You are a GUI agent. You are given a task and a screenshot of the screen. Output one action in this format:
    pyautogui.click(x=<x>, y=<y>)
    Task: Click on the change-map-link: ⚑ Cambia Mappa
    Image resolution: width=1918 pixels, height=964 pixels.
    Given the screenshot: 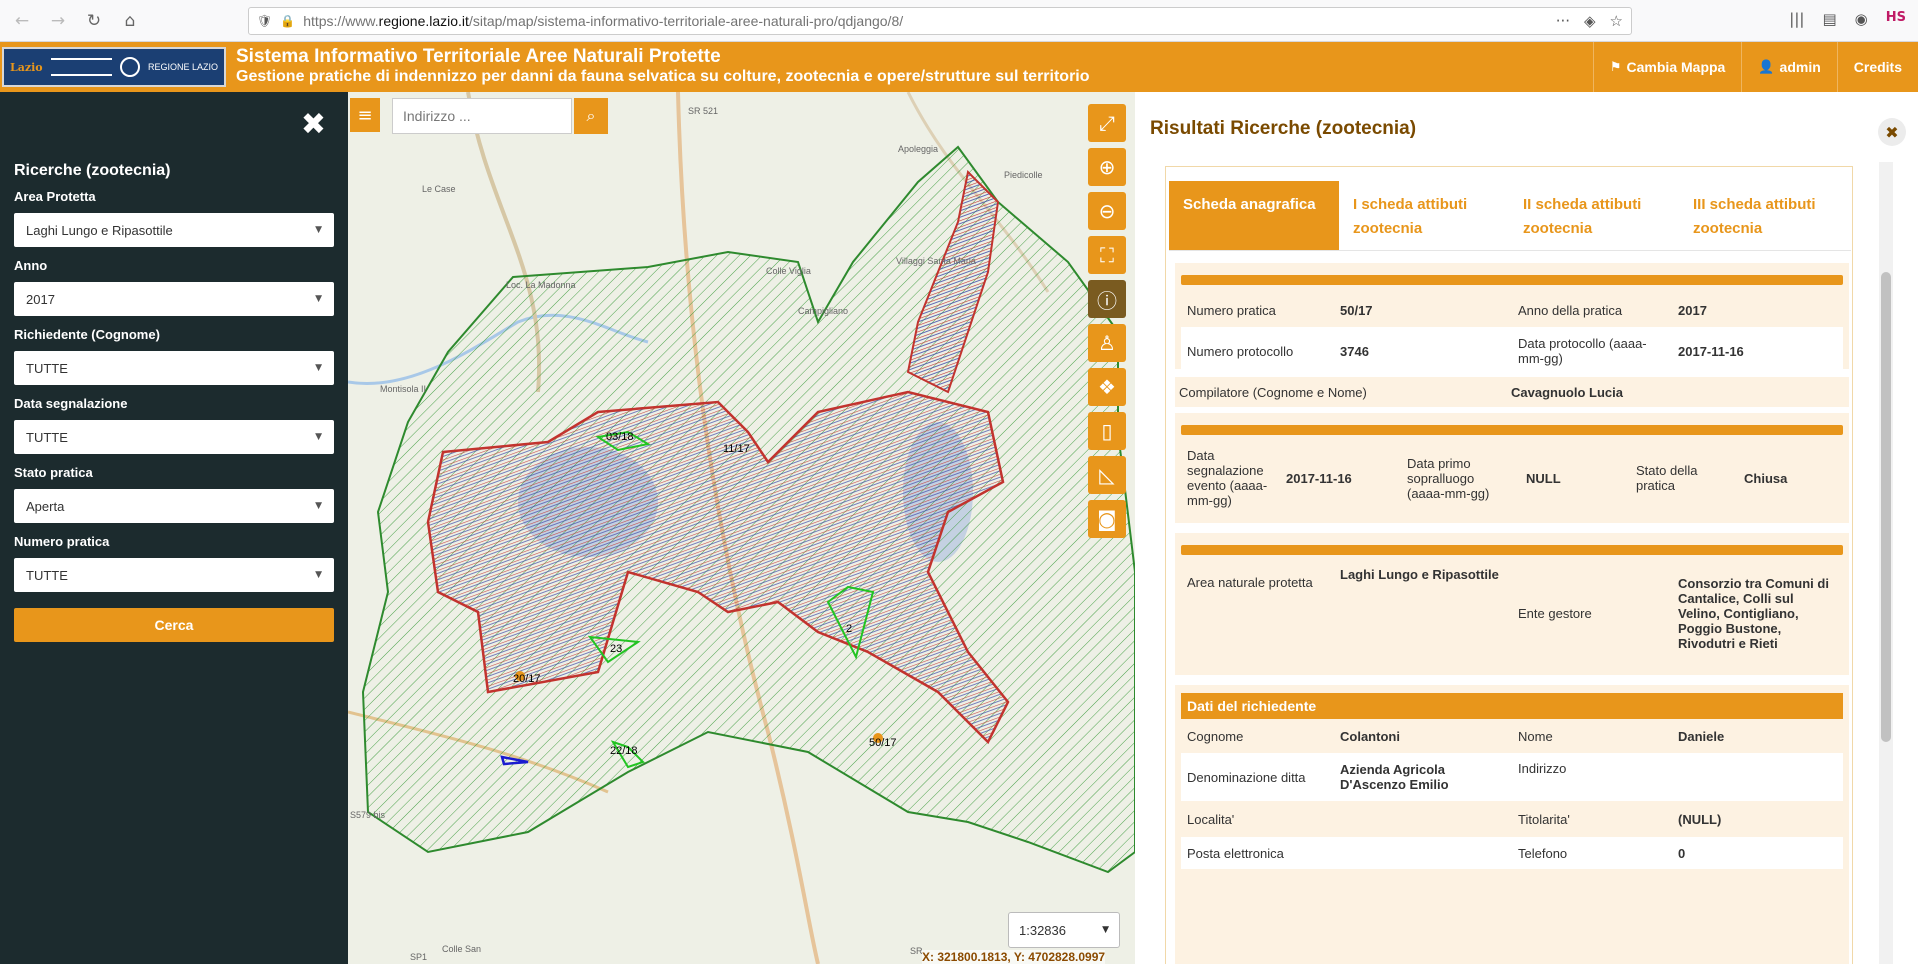 What is the action you would take?
    pyautogui.click(x=1666, y=67)
    